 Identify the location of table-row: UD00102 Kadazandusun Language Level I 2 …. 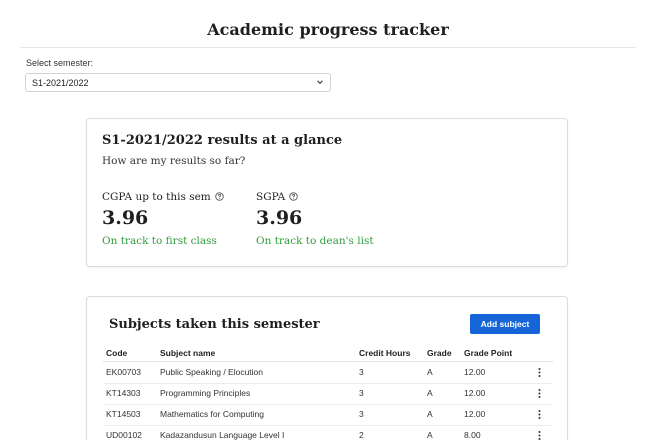
(328, 432).